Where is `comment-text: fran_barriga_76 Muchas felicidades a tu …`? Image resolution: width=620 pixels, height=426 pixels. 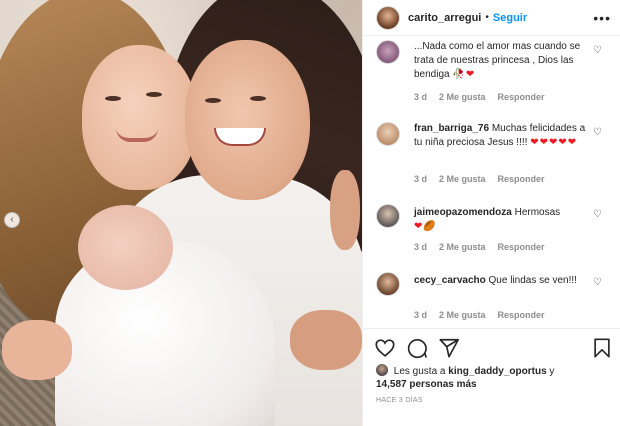
comment-text: fran_barriga_76 Muchas felicidades a tu … is located at coordinates (504, 136).